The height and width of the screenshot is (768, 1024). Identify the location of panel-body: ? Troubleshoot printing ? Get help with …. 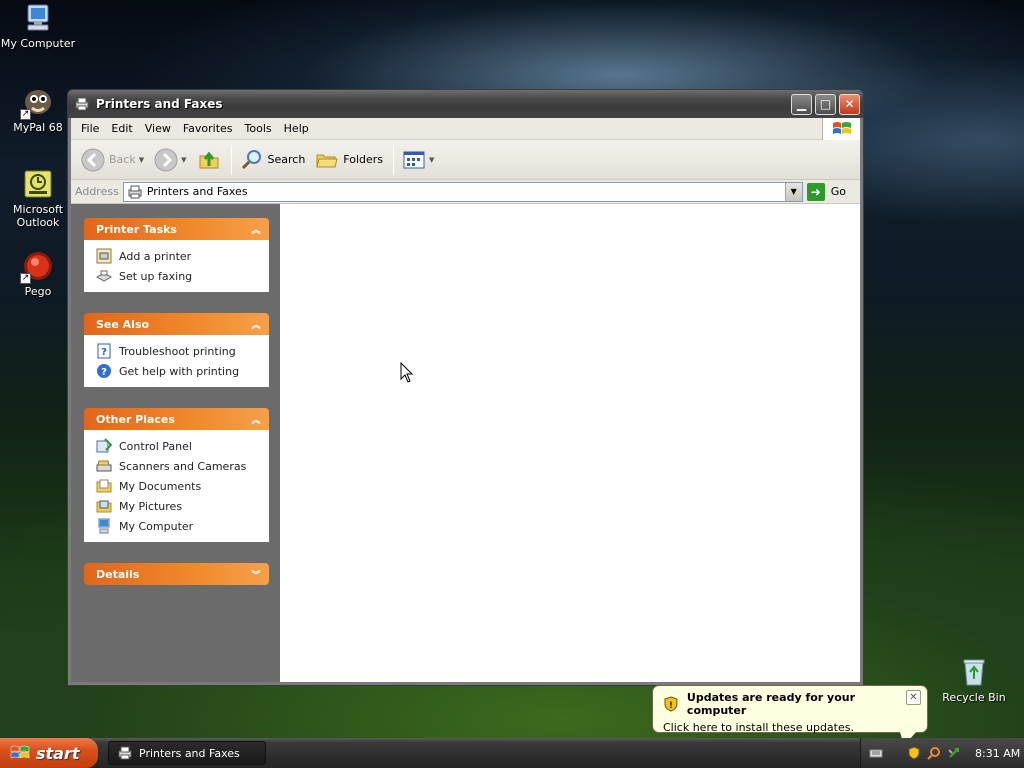
(176, 361).